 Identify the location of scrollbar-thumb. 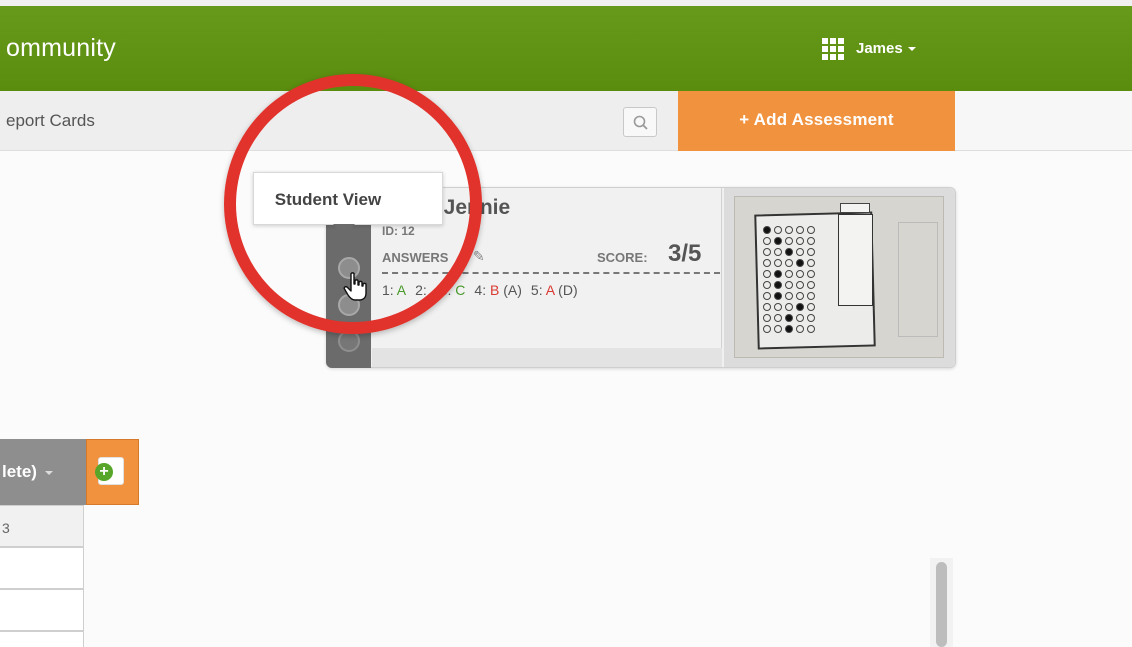
(941, 604).